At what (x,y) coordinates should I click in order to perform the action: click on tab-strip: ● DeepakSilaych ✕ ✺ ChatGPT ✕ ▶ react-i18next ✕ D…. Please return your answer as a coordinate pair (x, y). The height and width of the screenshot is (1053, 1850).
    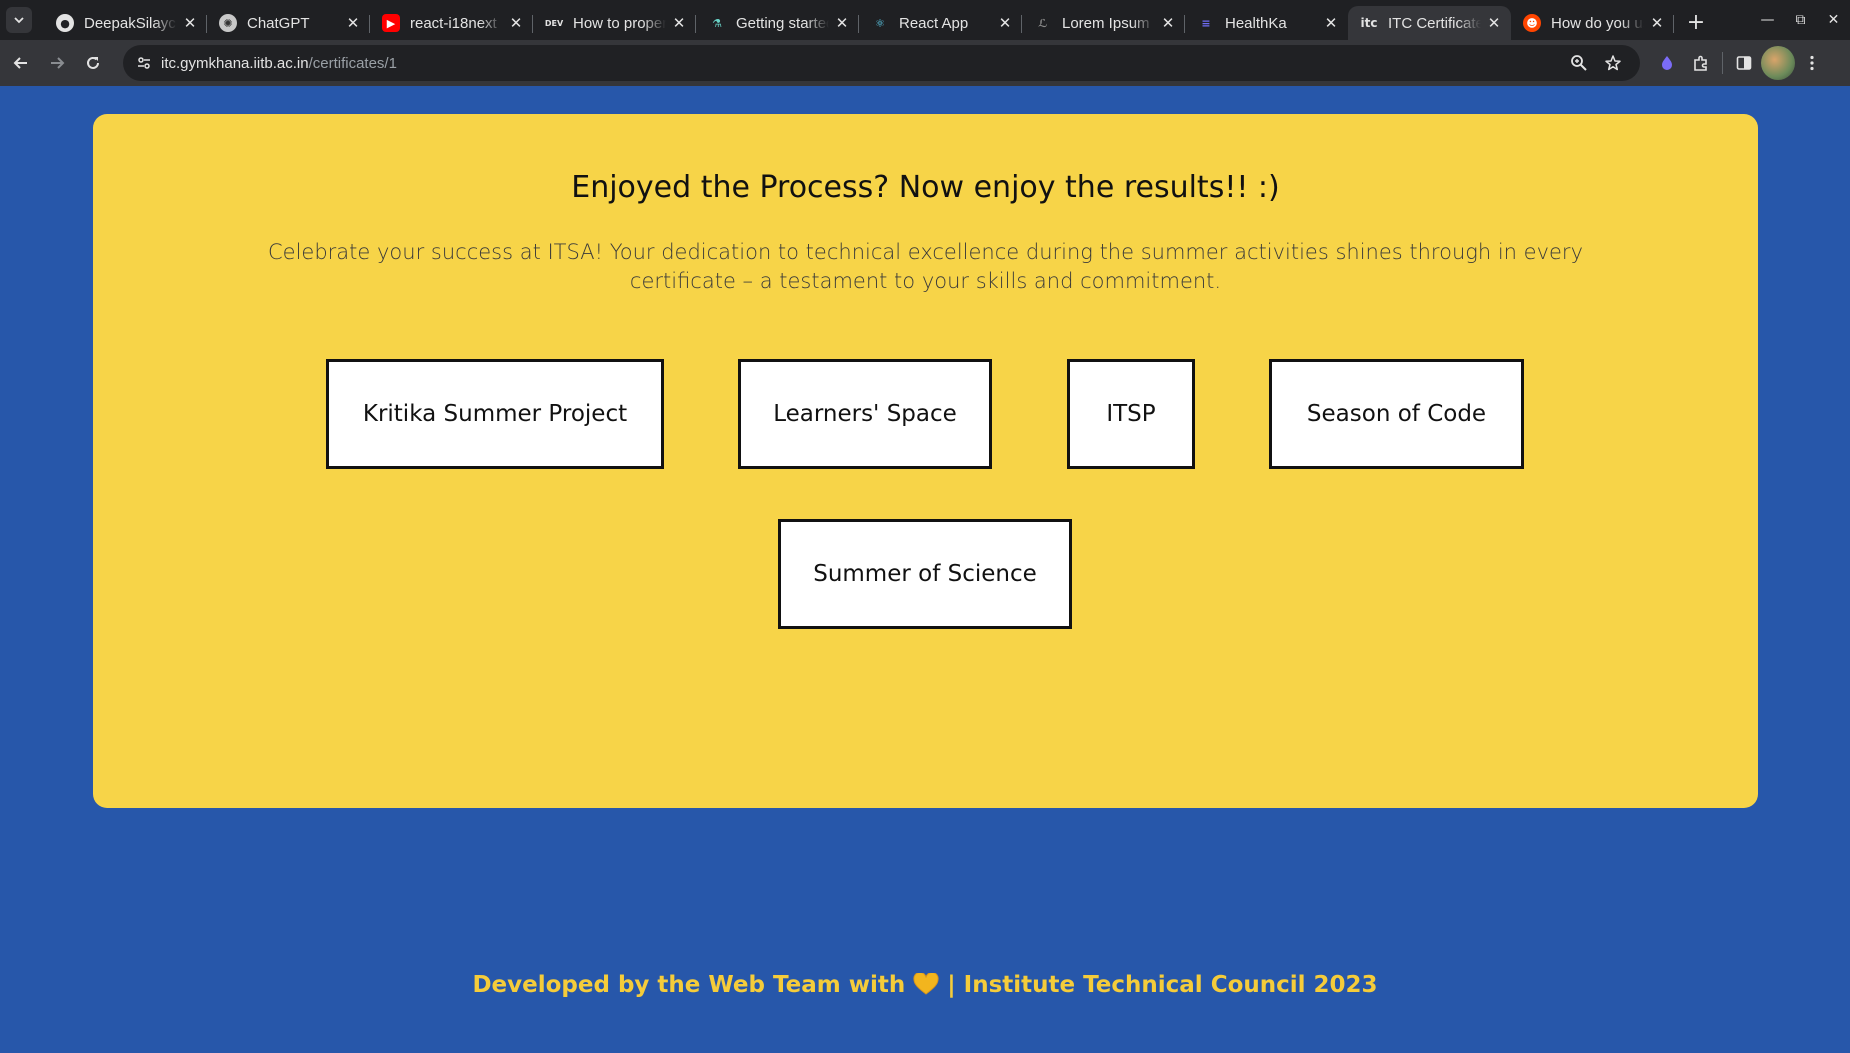
    Looking at the image, I should click on (925, 20).